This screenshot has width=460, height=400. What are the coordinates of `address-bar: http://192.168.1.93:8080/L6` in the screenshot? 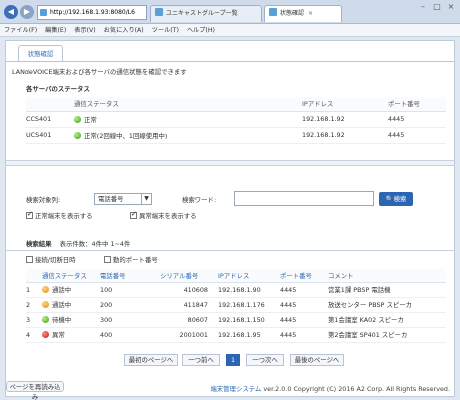 It's located at (92, 12).